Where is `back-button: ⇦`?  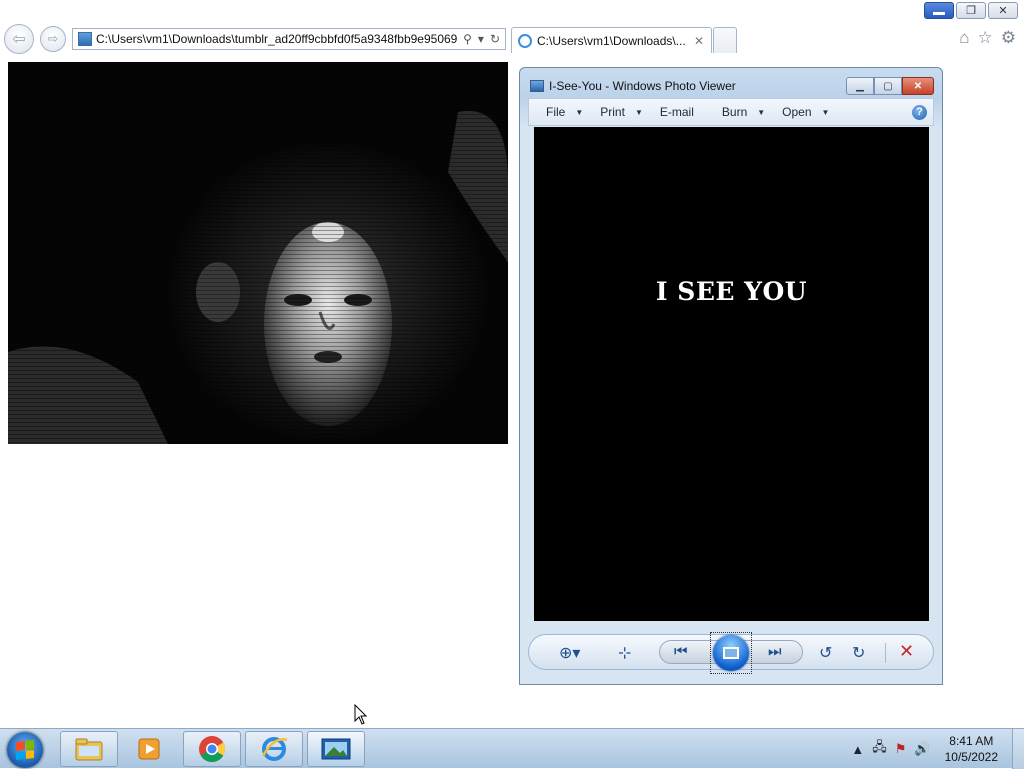 back-button: ⇦ is located at coordinates (19, 39).